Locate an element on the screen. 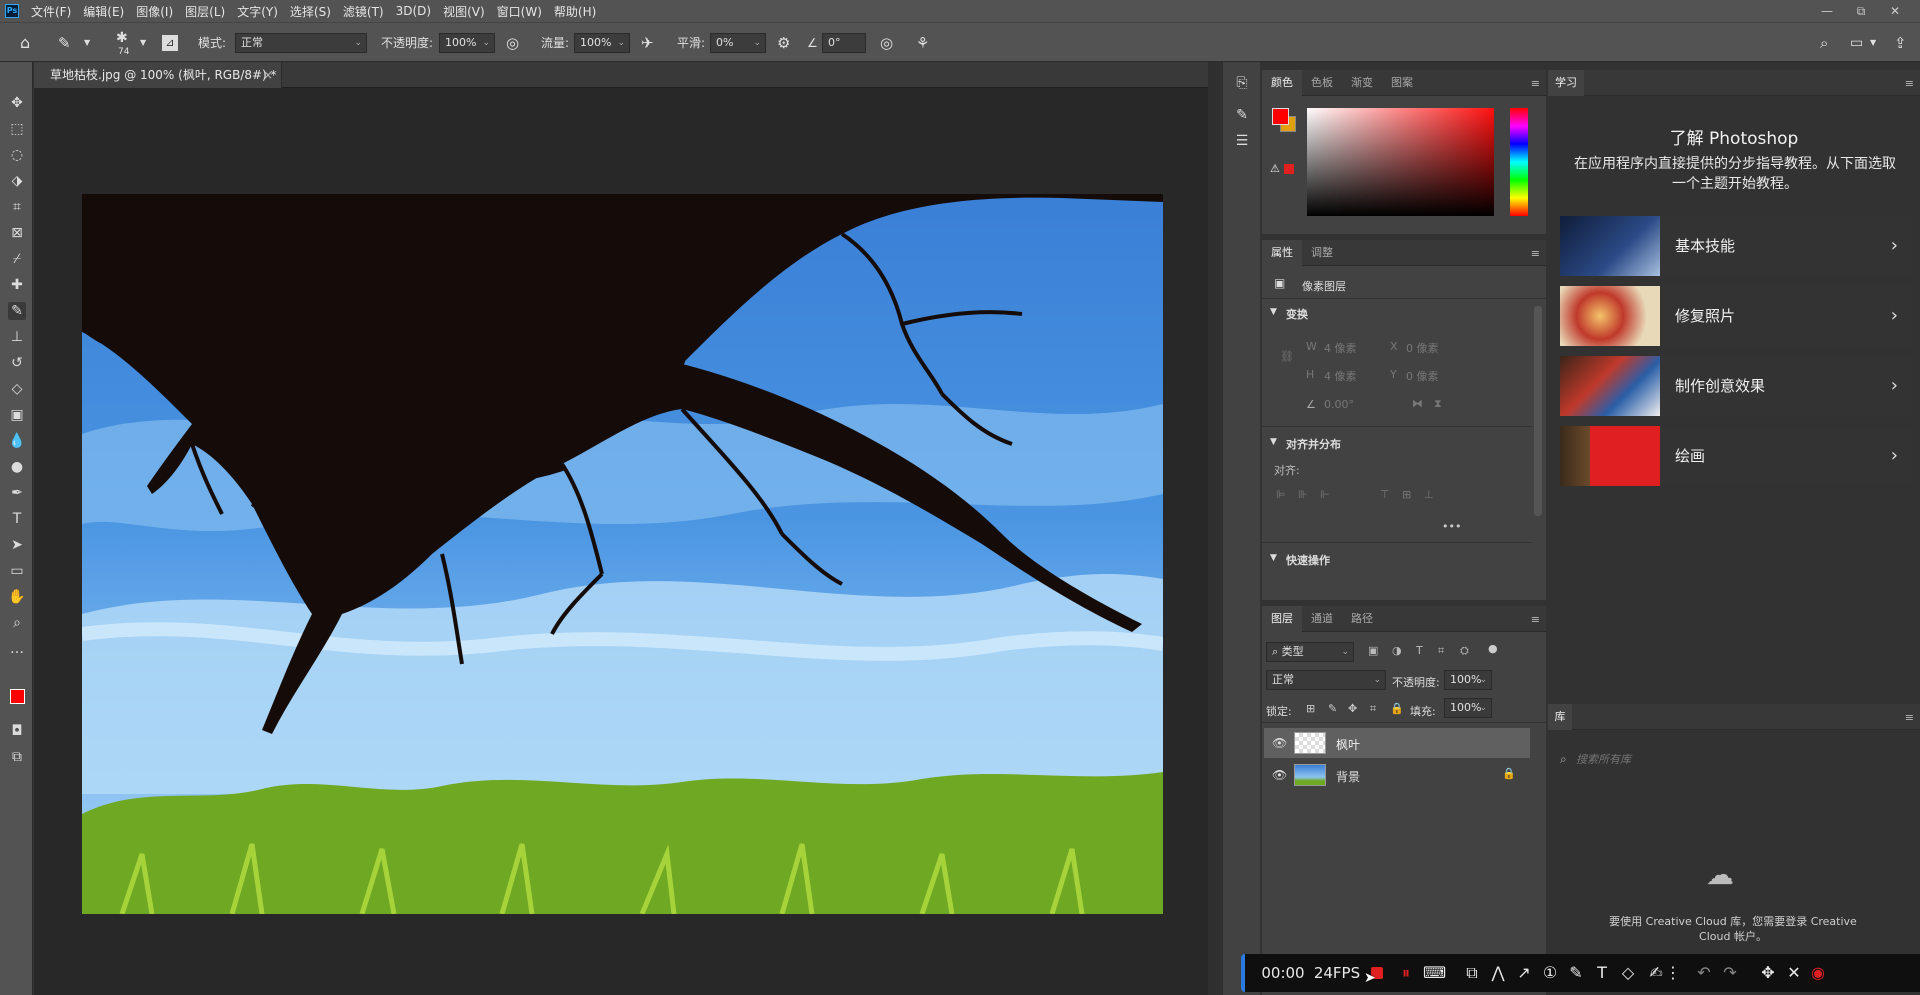 This screenshot has height=995, width=1920. minimize-button: — is located at coordinates (1827, 11).